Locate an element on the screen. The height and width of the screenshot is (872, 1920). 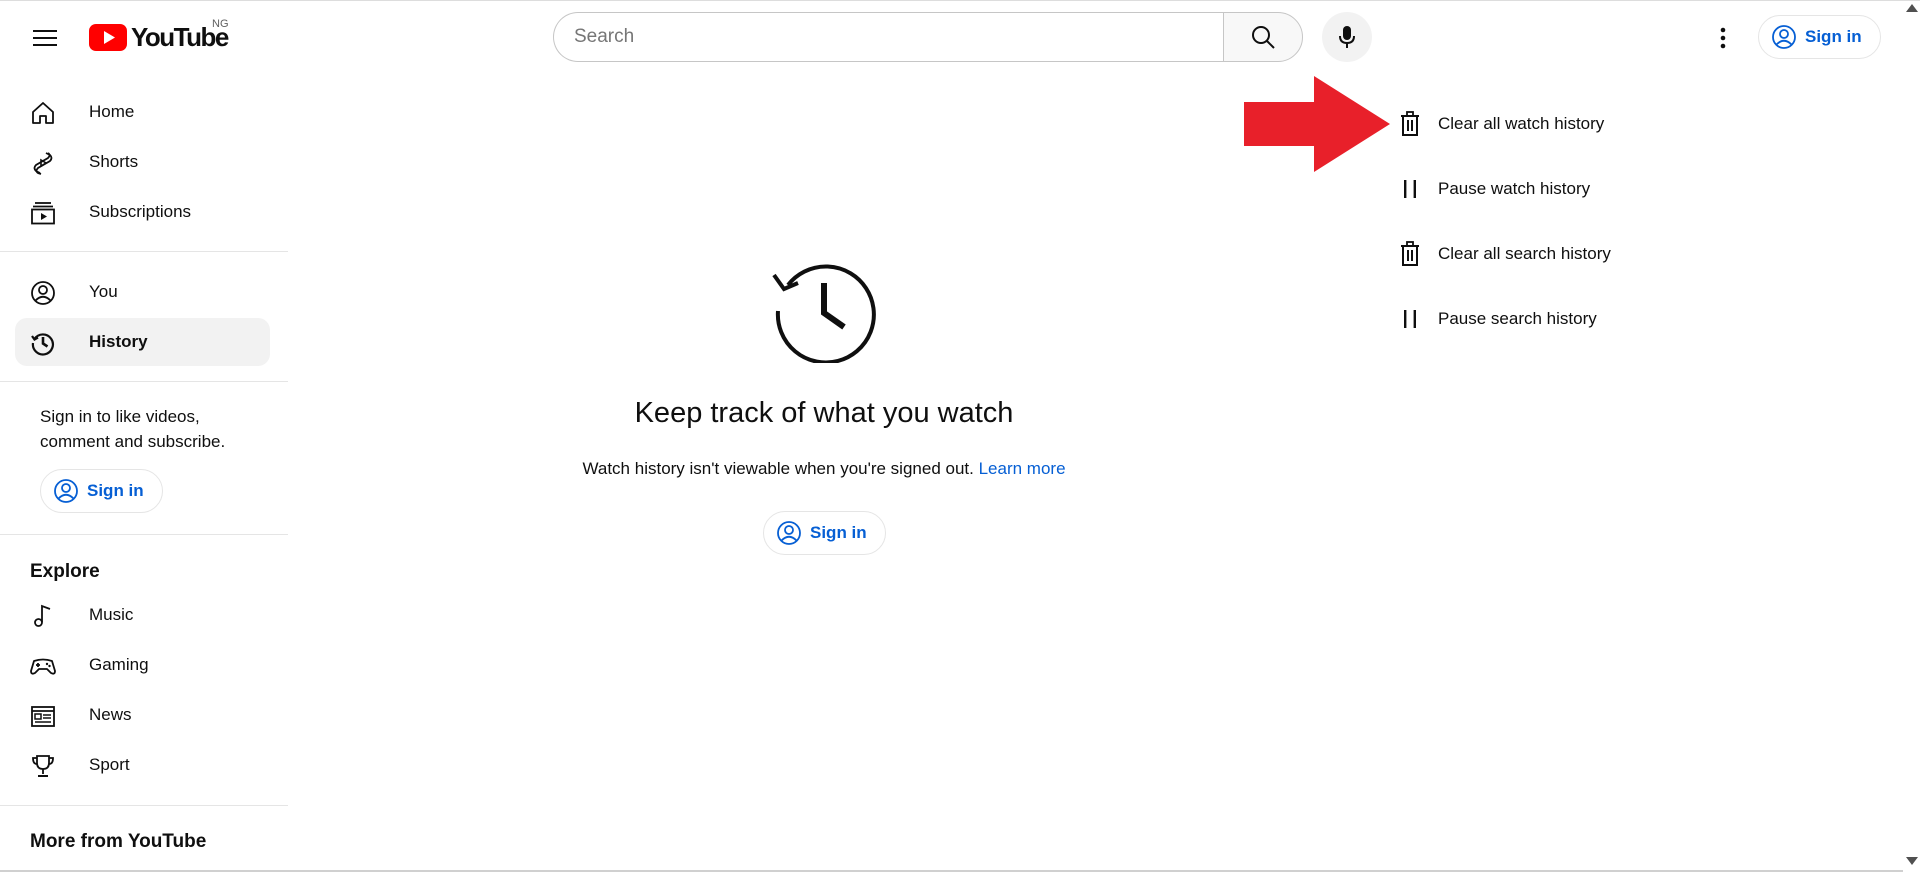
sidebar-item-sport: Sport is located at coordinates (142, 765).